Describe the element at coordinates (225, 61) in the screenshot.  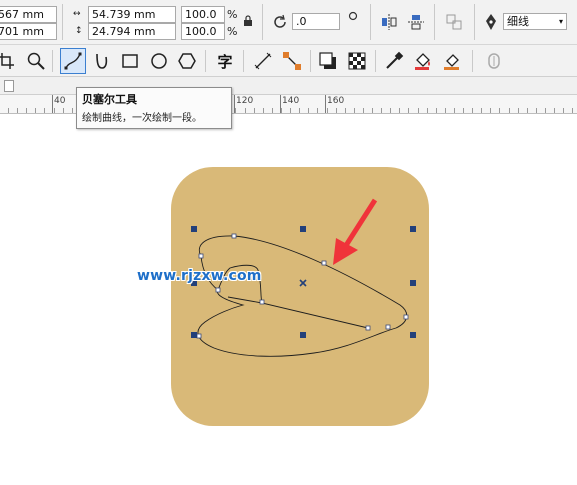
I see `text-icon: 字` at that location.